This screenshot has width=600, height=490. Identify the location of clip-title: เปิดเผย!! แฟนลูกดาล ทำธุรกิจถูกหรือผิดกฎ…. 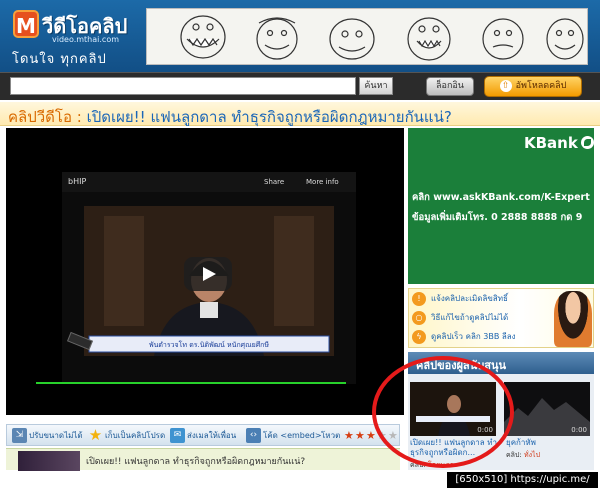
(269, 117).